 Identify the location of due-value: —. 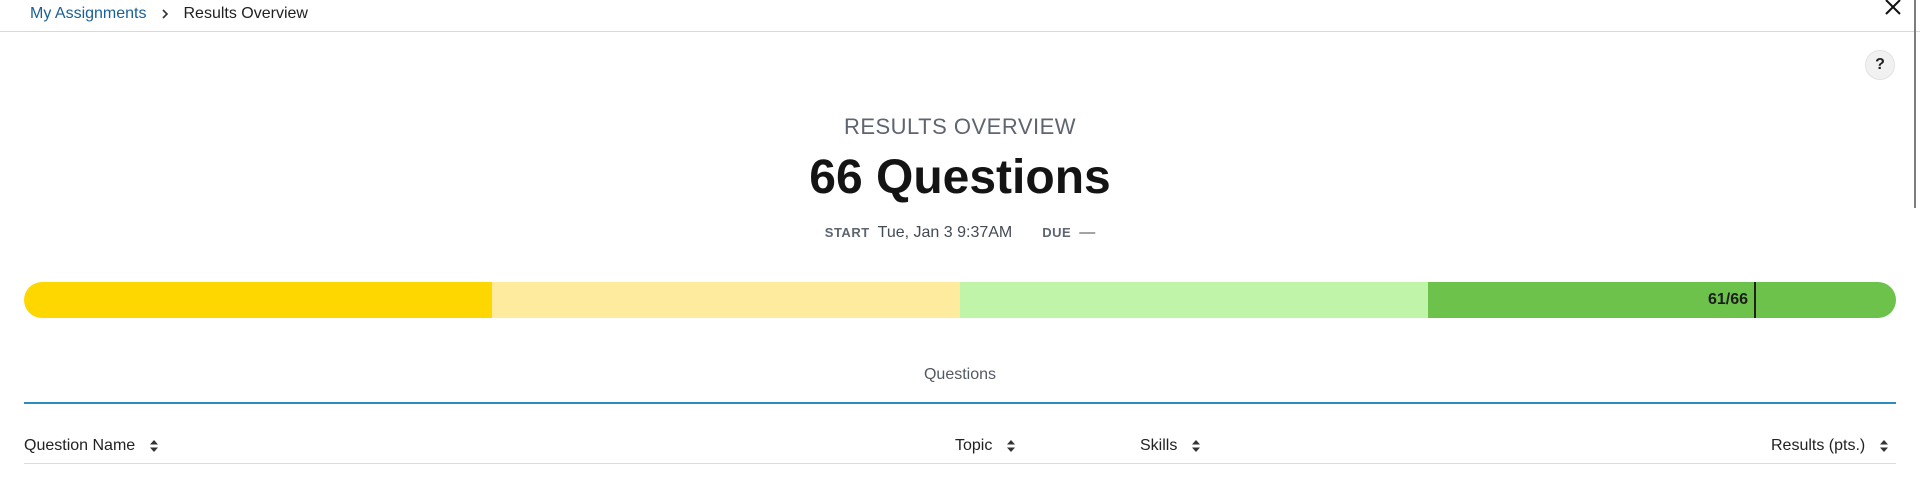
(1087, 232).